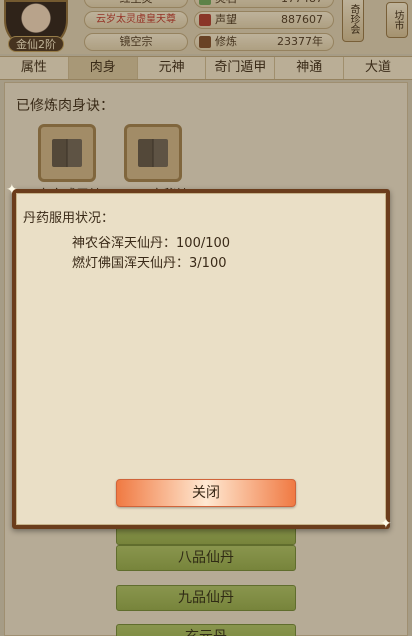 The image size is (412, 636). I want to click on elixir-count: 100/100, so click(203, 243).